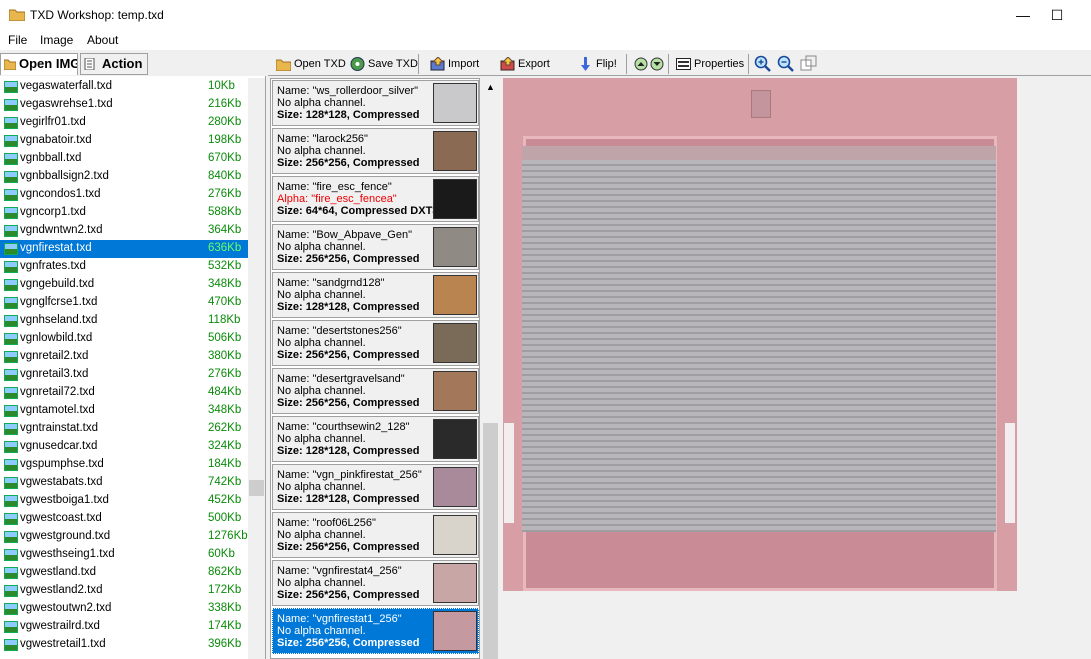  Describe the element at coordinates (321, 247) in the screenshot. I see `texture-alpha: No alpha channel.` at that location.